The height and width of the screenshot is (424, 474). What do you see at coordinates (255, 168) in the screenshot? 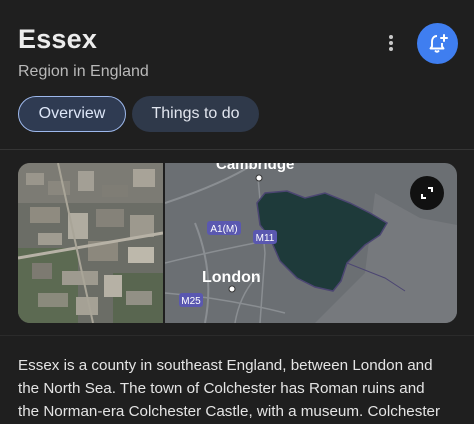
I see `map-label-cambridge: Cambridge` at bounding box center [255, 168].